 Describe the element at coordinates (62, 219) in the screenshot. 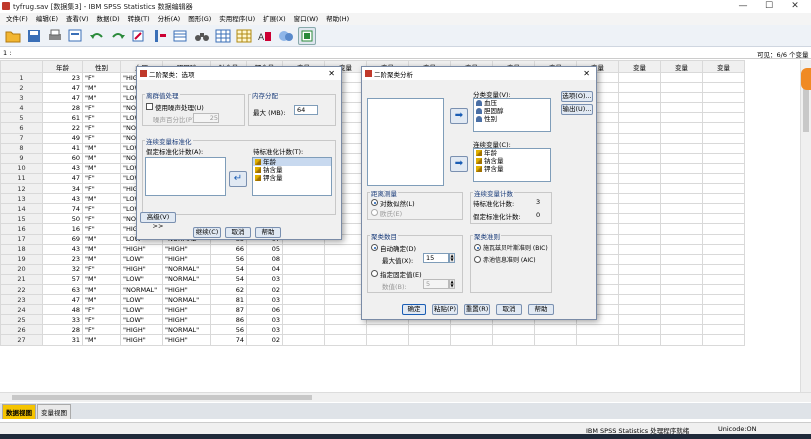

I see `data-cell: 50` at that location.